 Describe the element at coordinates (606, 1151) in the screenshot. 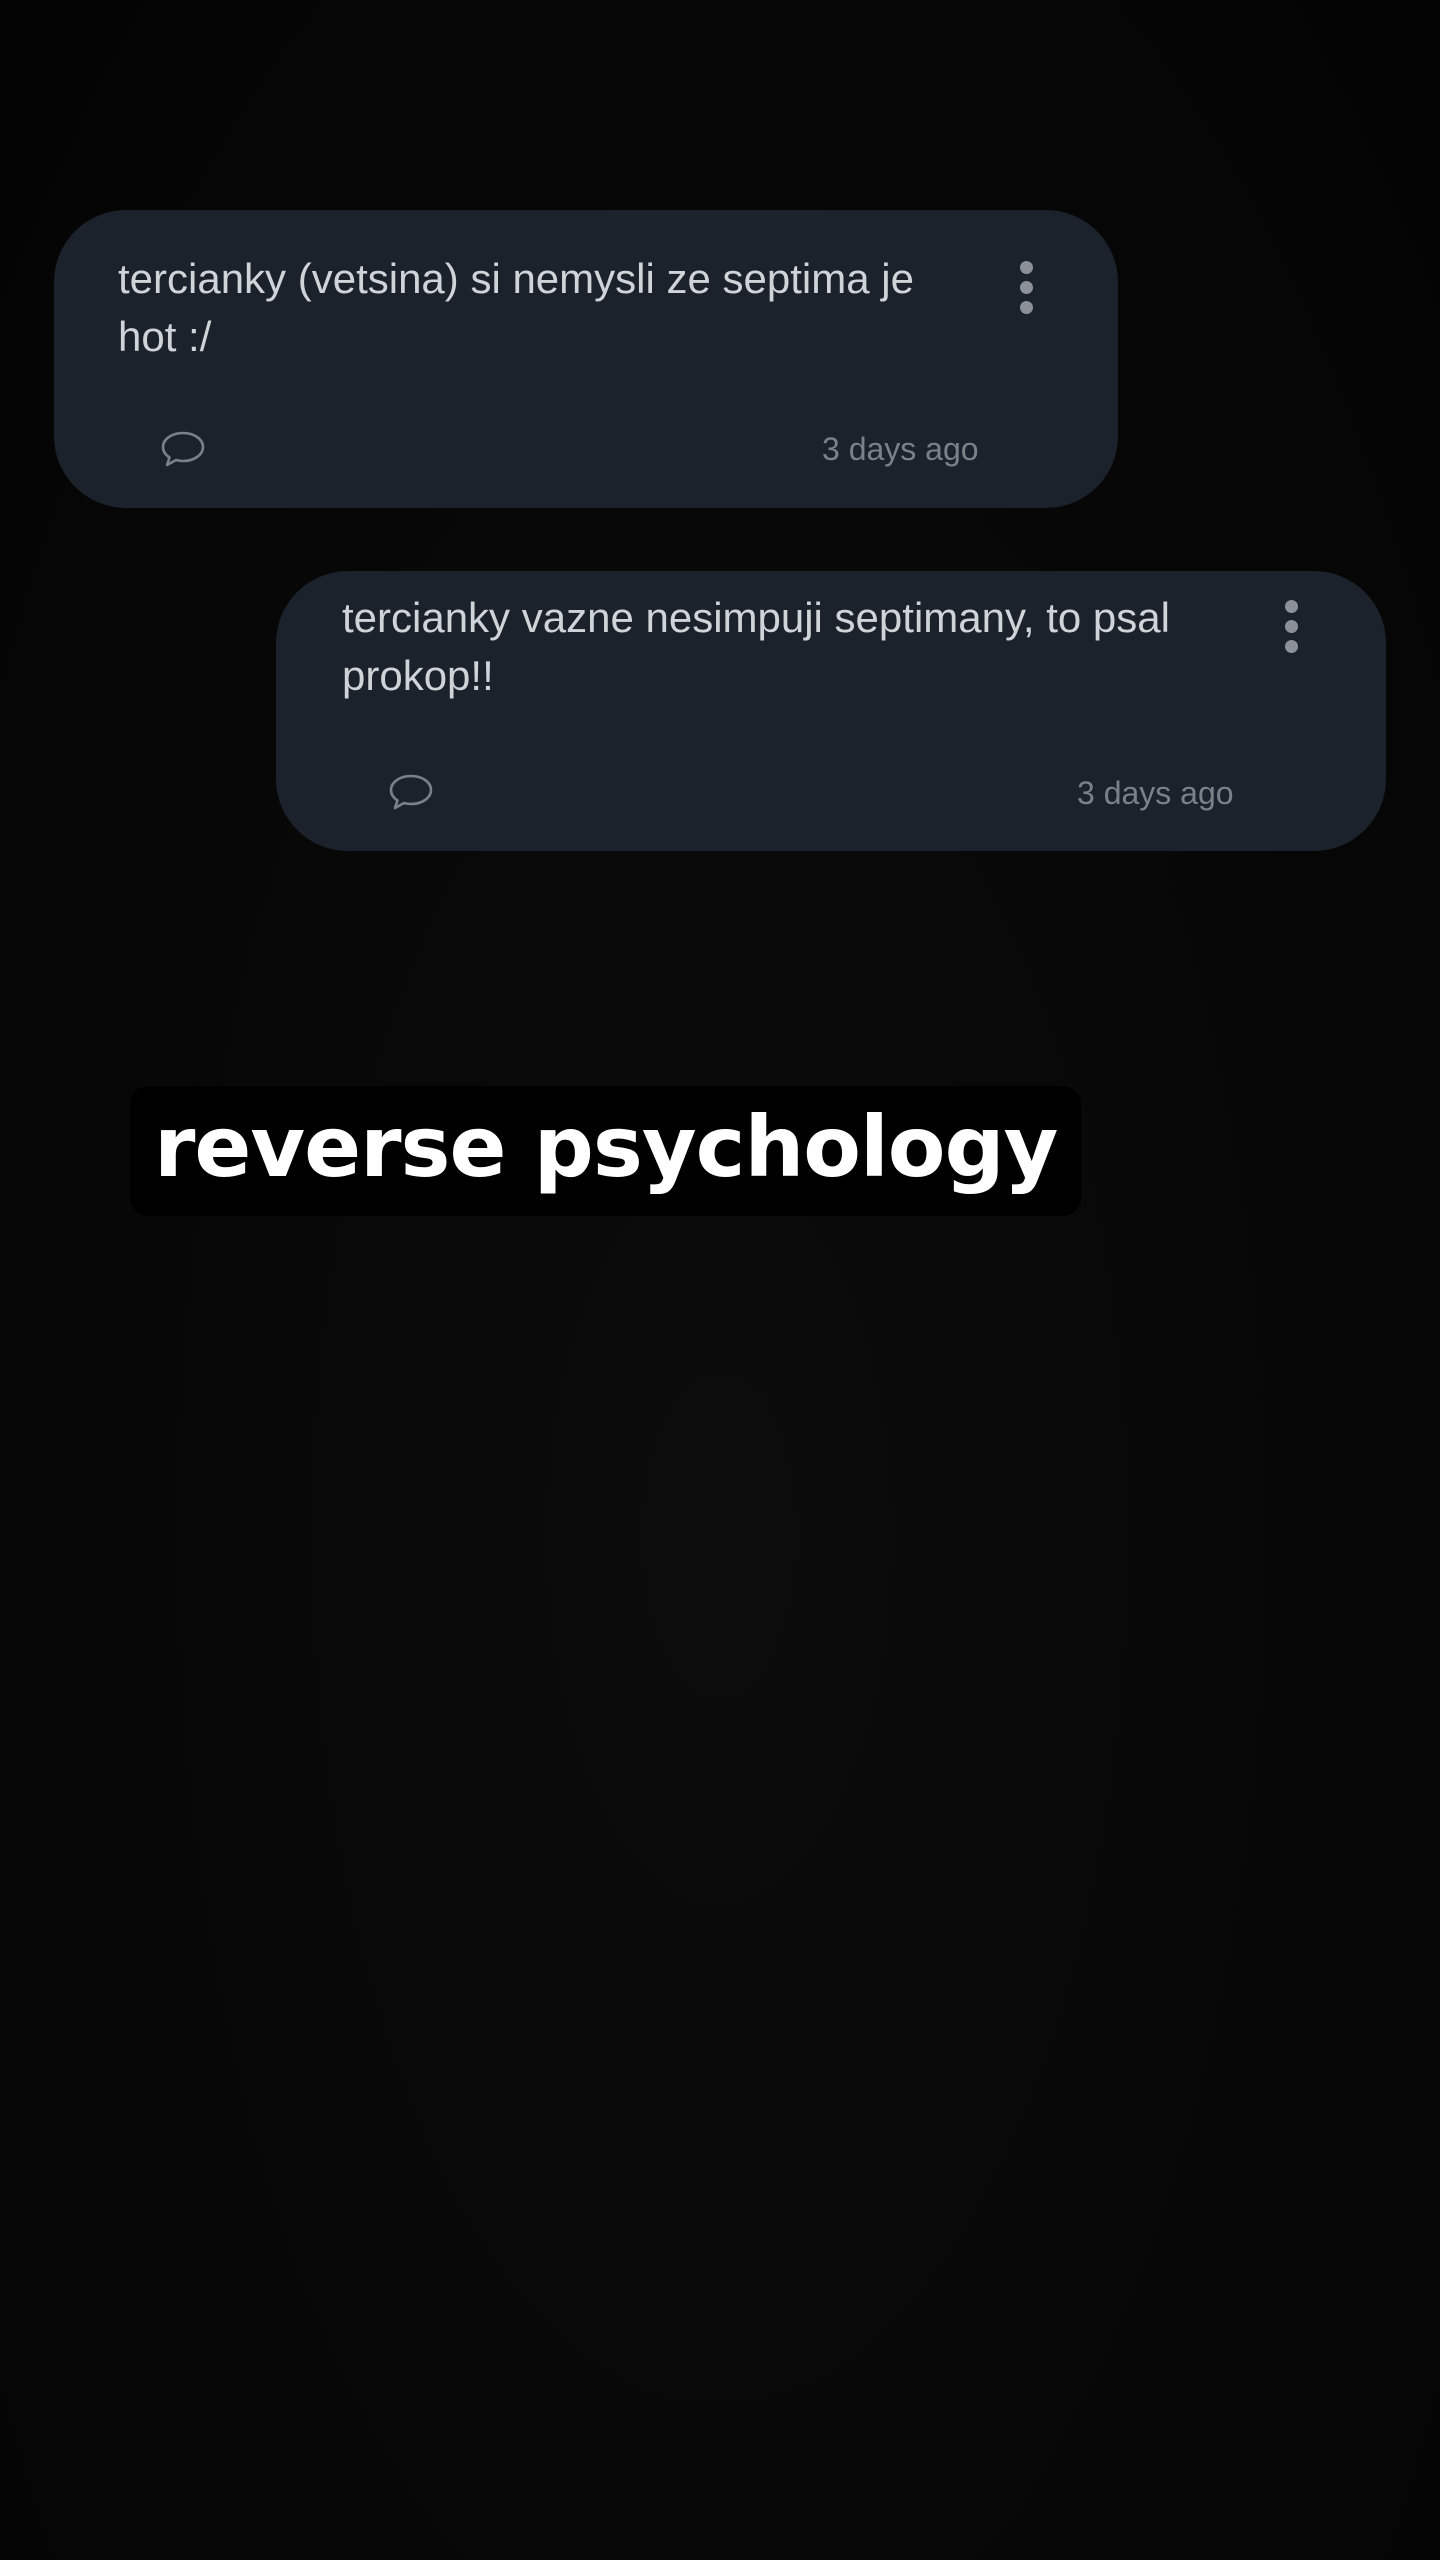

I see `caption-overlay: reverse psychology` at that location.